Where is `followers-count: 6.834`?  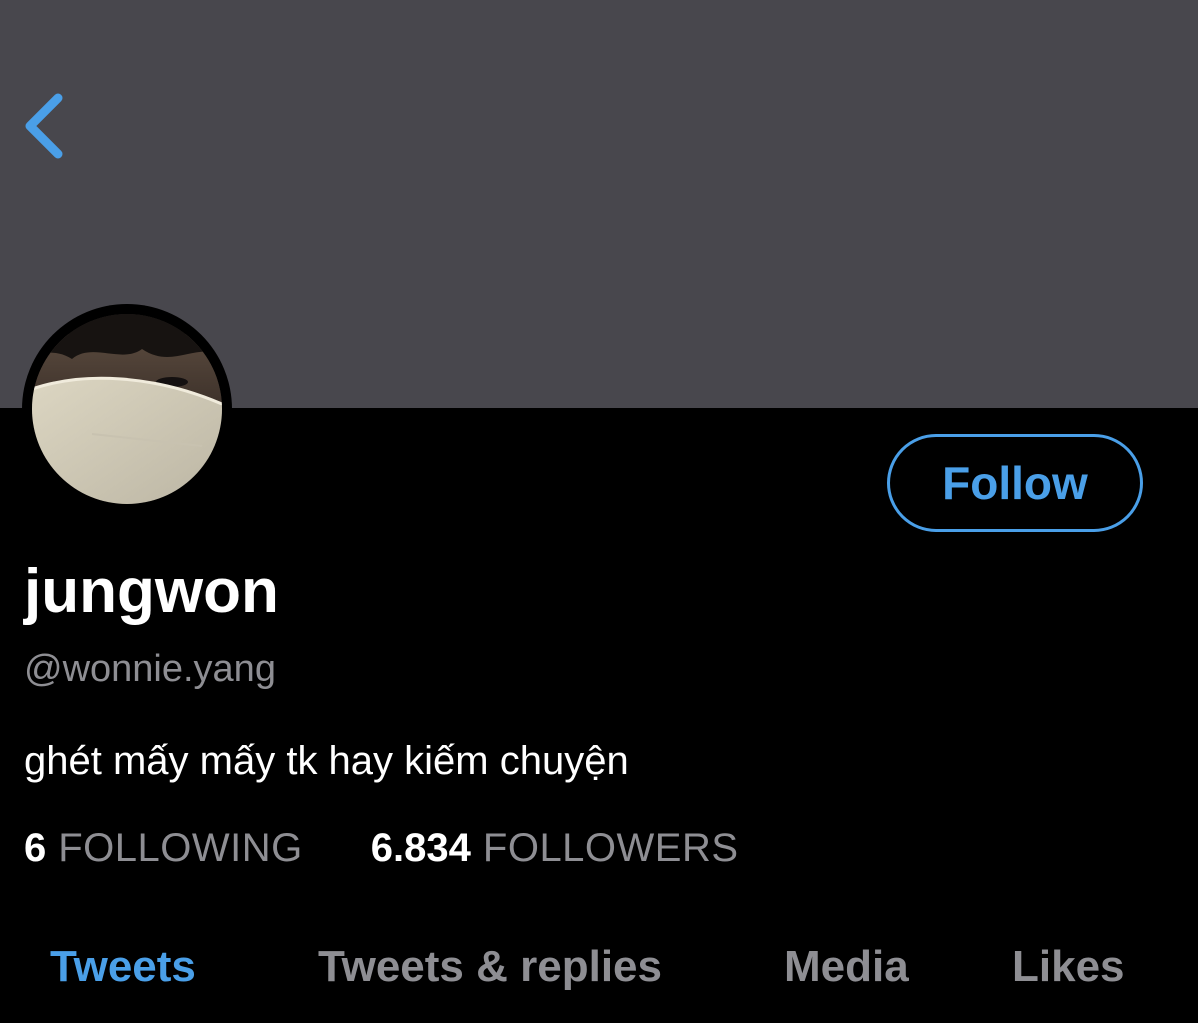
followers-count: 6.834 is located at coordinates (420, 847).